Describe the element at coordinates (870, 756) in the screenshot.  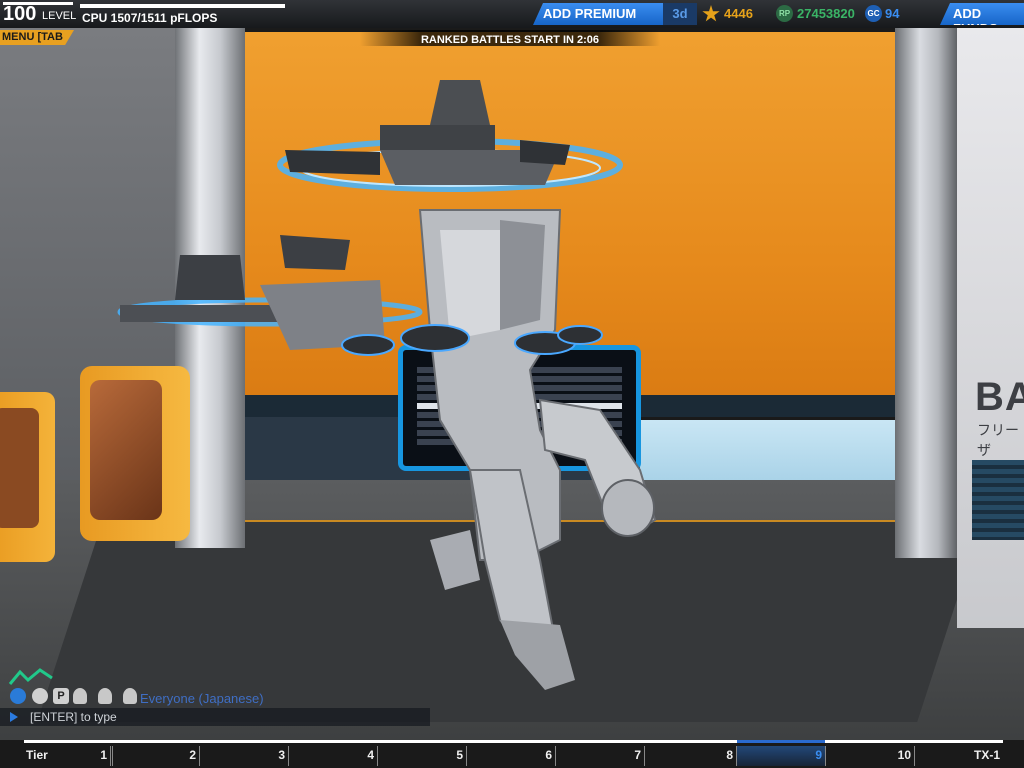
I see `tier-10: 10` at that location.